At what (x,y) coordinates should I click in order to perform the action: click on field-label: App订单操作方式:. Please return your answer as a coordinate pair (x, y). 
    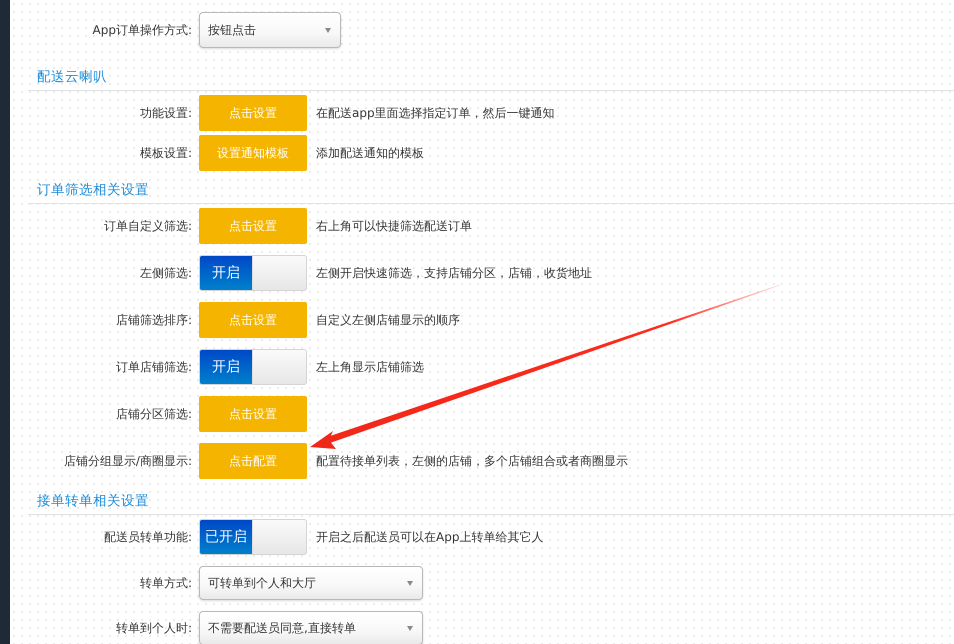
    Looking at the image, I should click on (142, 30).